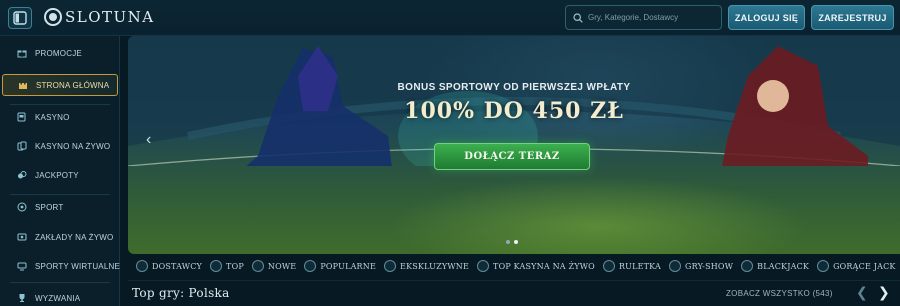  I want to click on category-top-kasyna-na-zywo: TOP KASYNA NA ŻYWO, so click(536, 266).